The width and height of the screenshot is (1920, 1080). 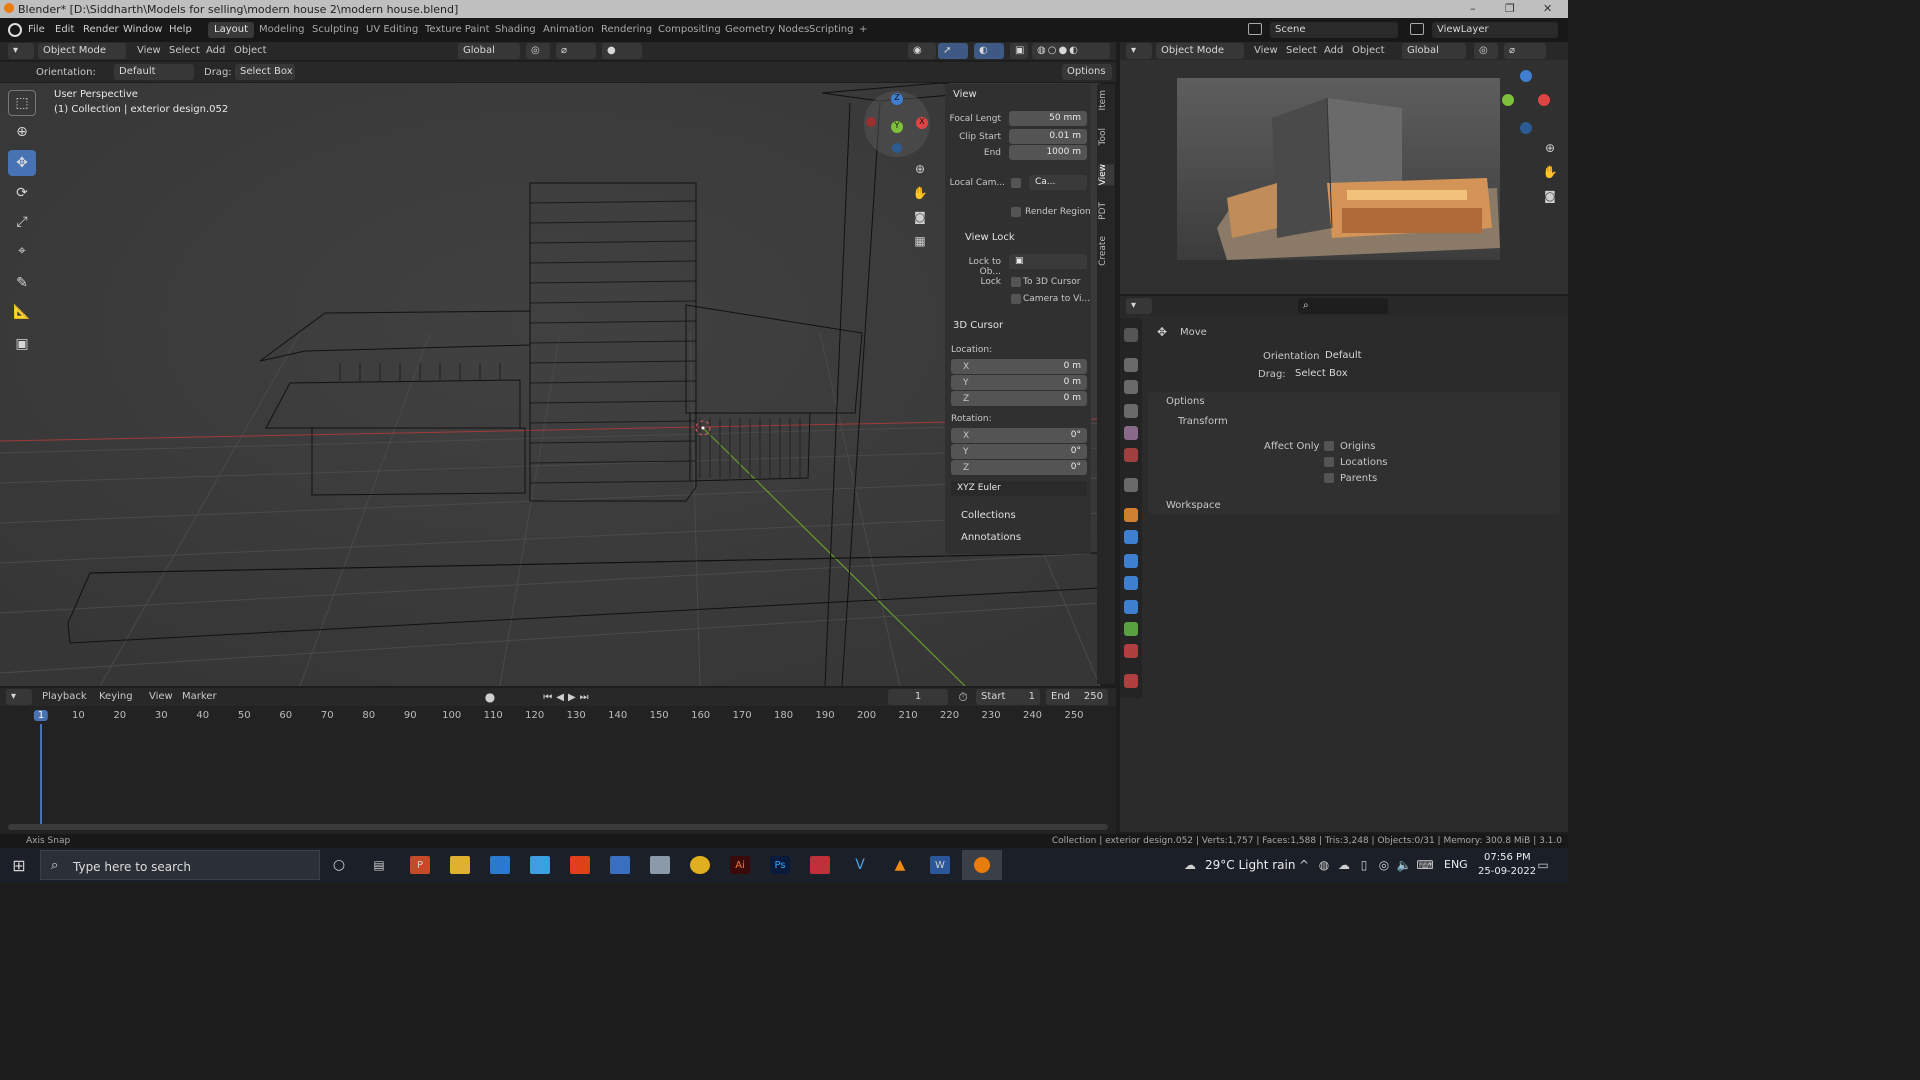 I want to click on origins-checkbox, so click(x=1329, y=446).